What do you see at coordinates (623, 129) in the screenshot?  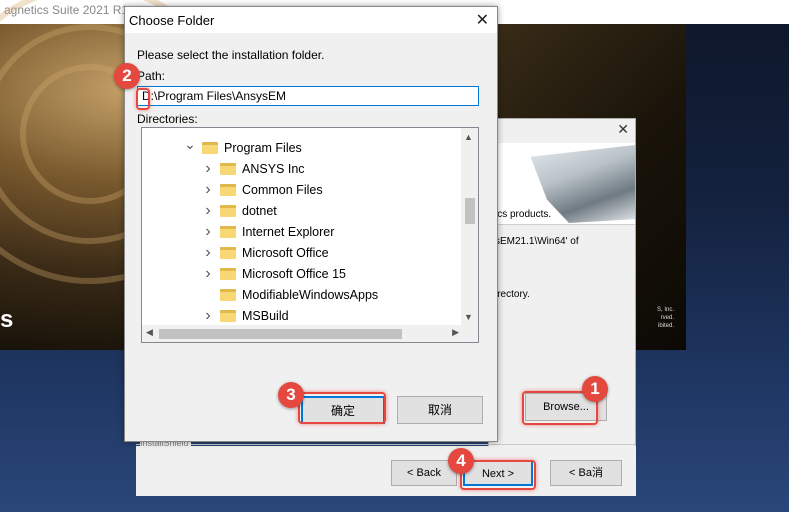 I see `wizard-close-icon: ✕` at bounding box center [623, 129].